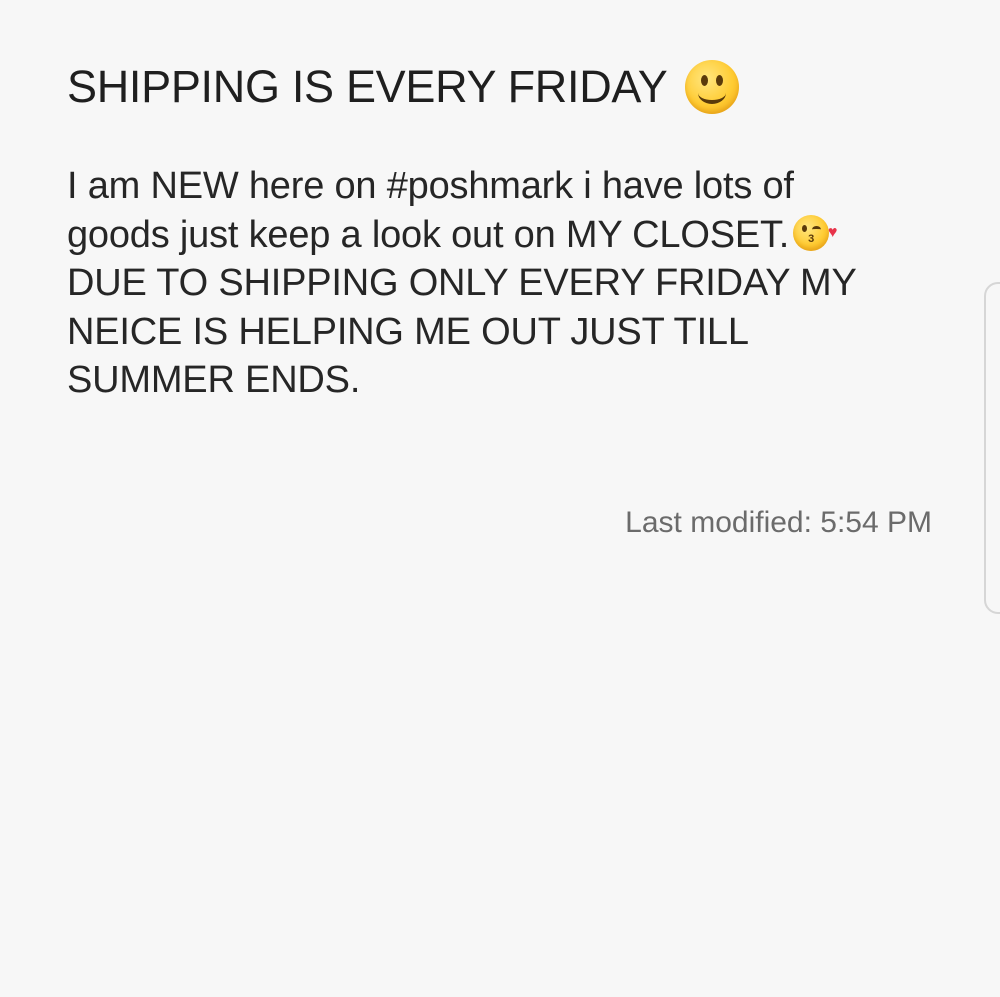 The image size is (1000, 997). What do you see at coordinates (778, 522) in the screenshot?
I see `last-modified-label: Last modified: 5:54 PM` at bounding box center [778, 522].